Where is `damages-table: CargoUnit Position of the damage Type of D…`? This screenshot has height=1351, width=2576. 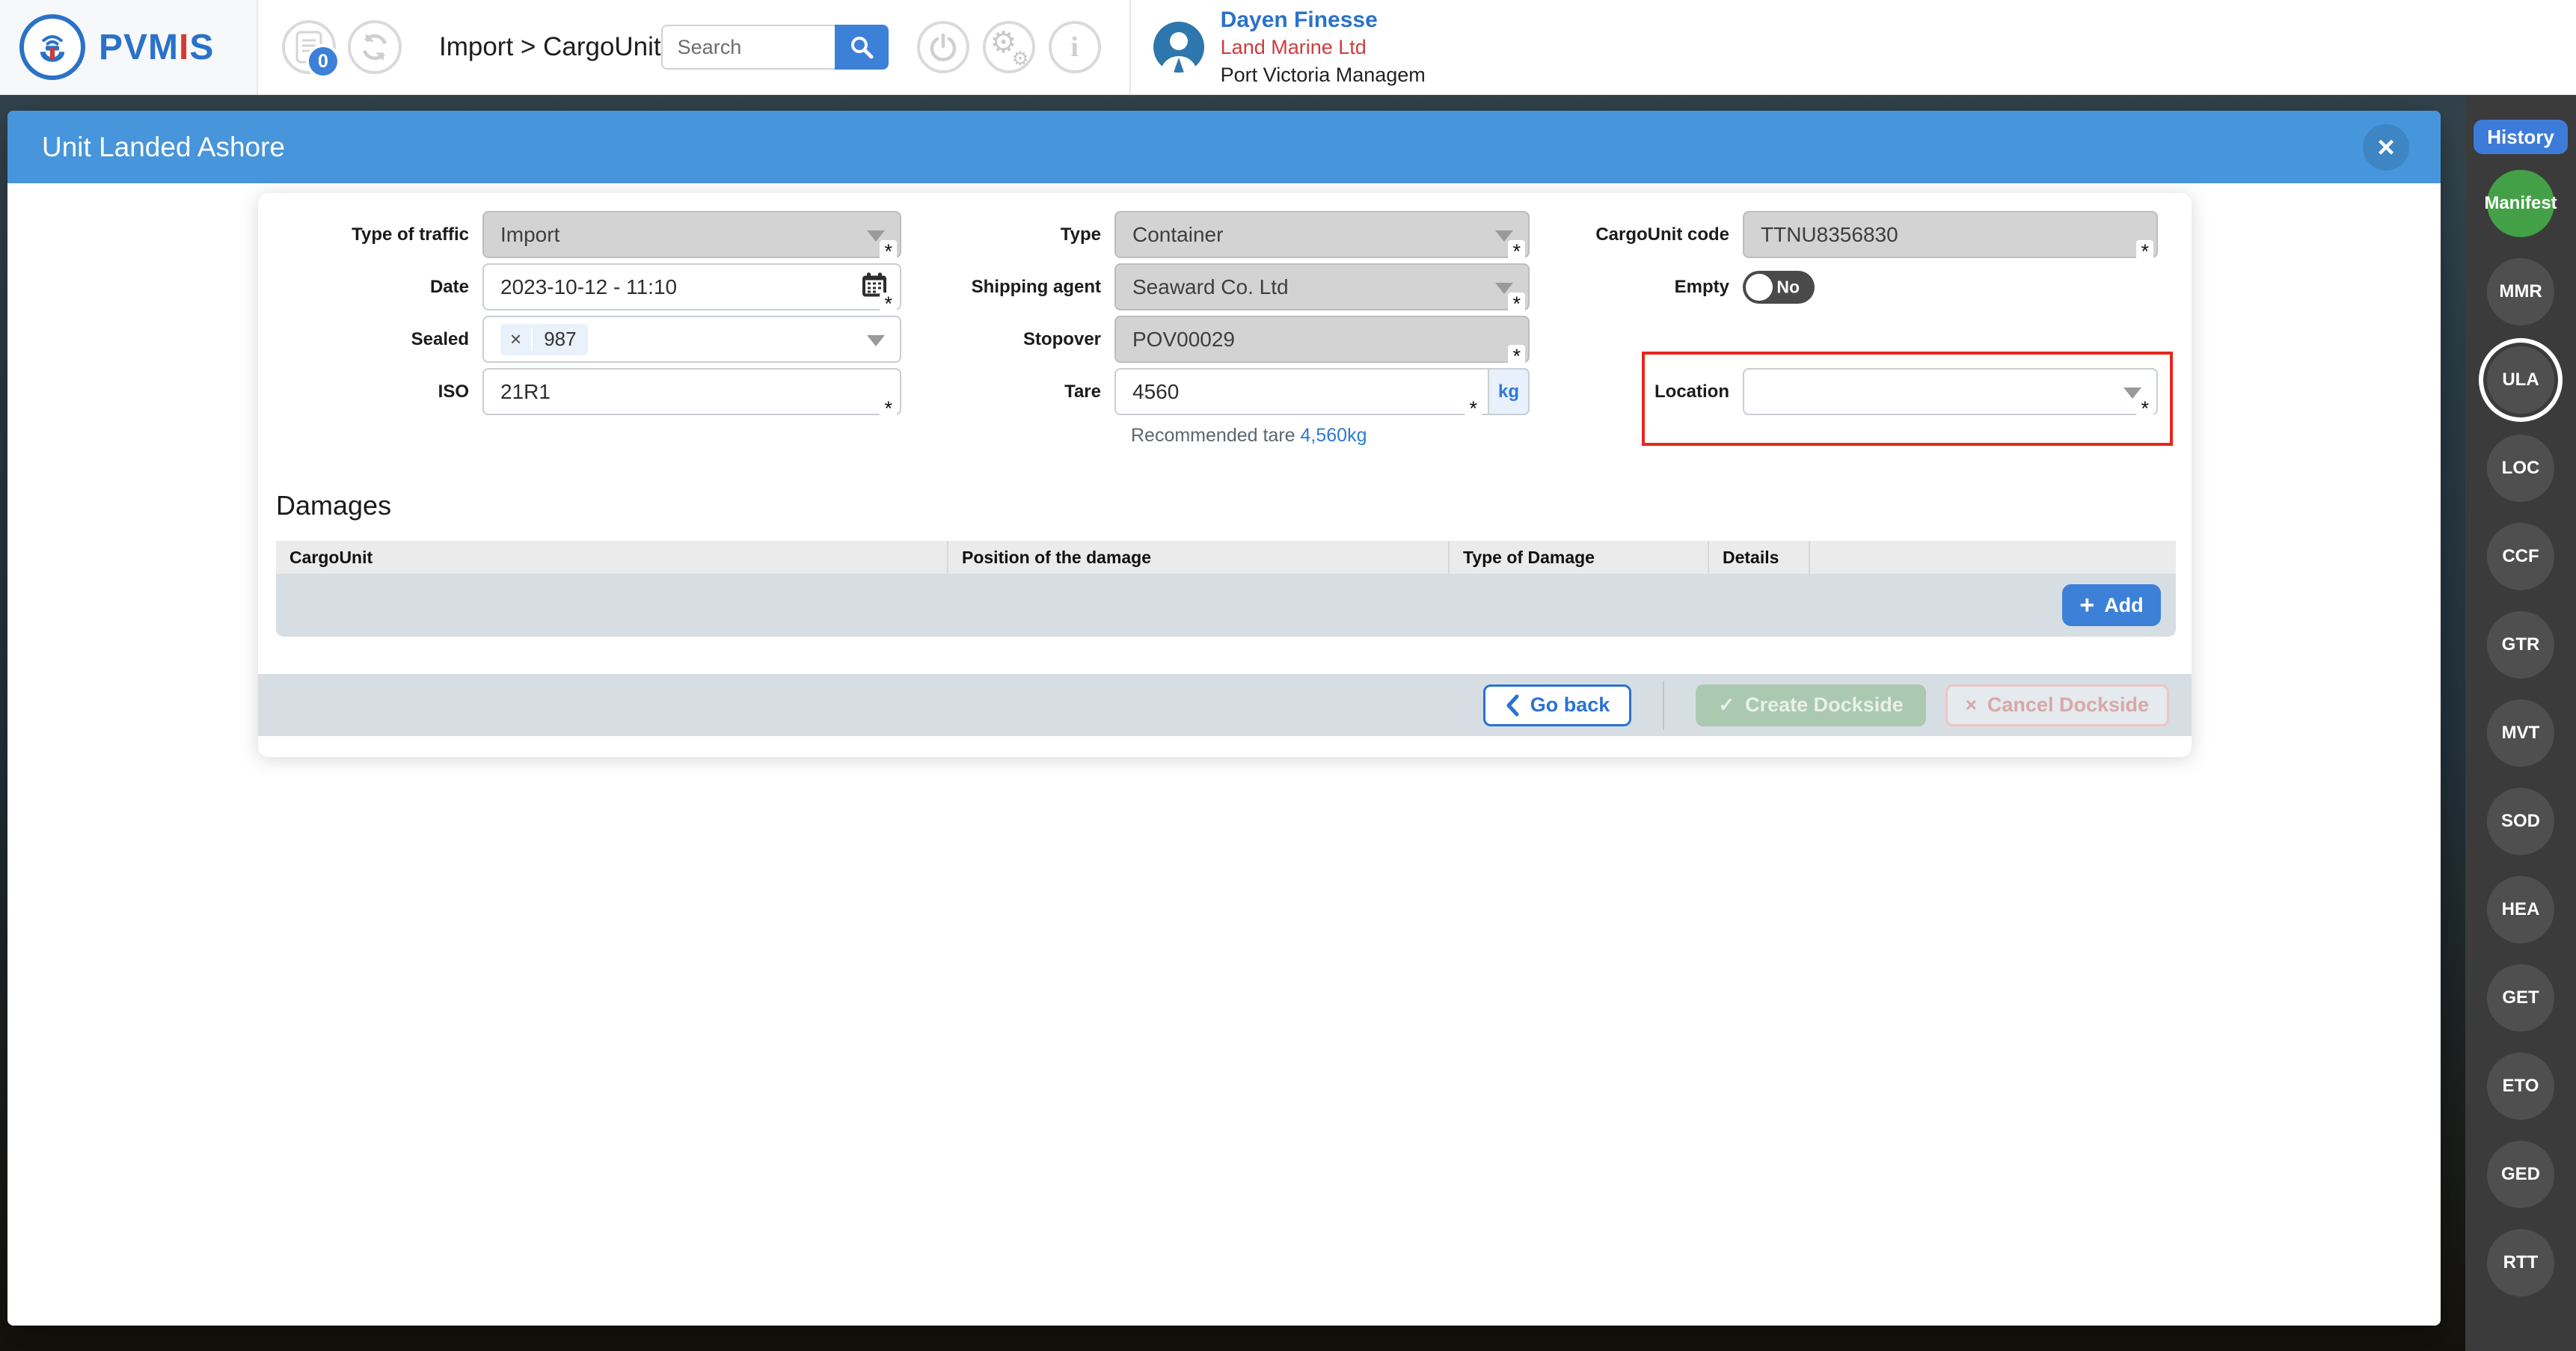 damages-table: CargoUnit Position of the damage Type of D… is located at coordinates (1226, 589).